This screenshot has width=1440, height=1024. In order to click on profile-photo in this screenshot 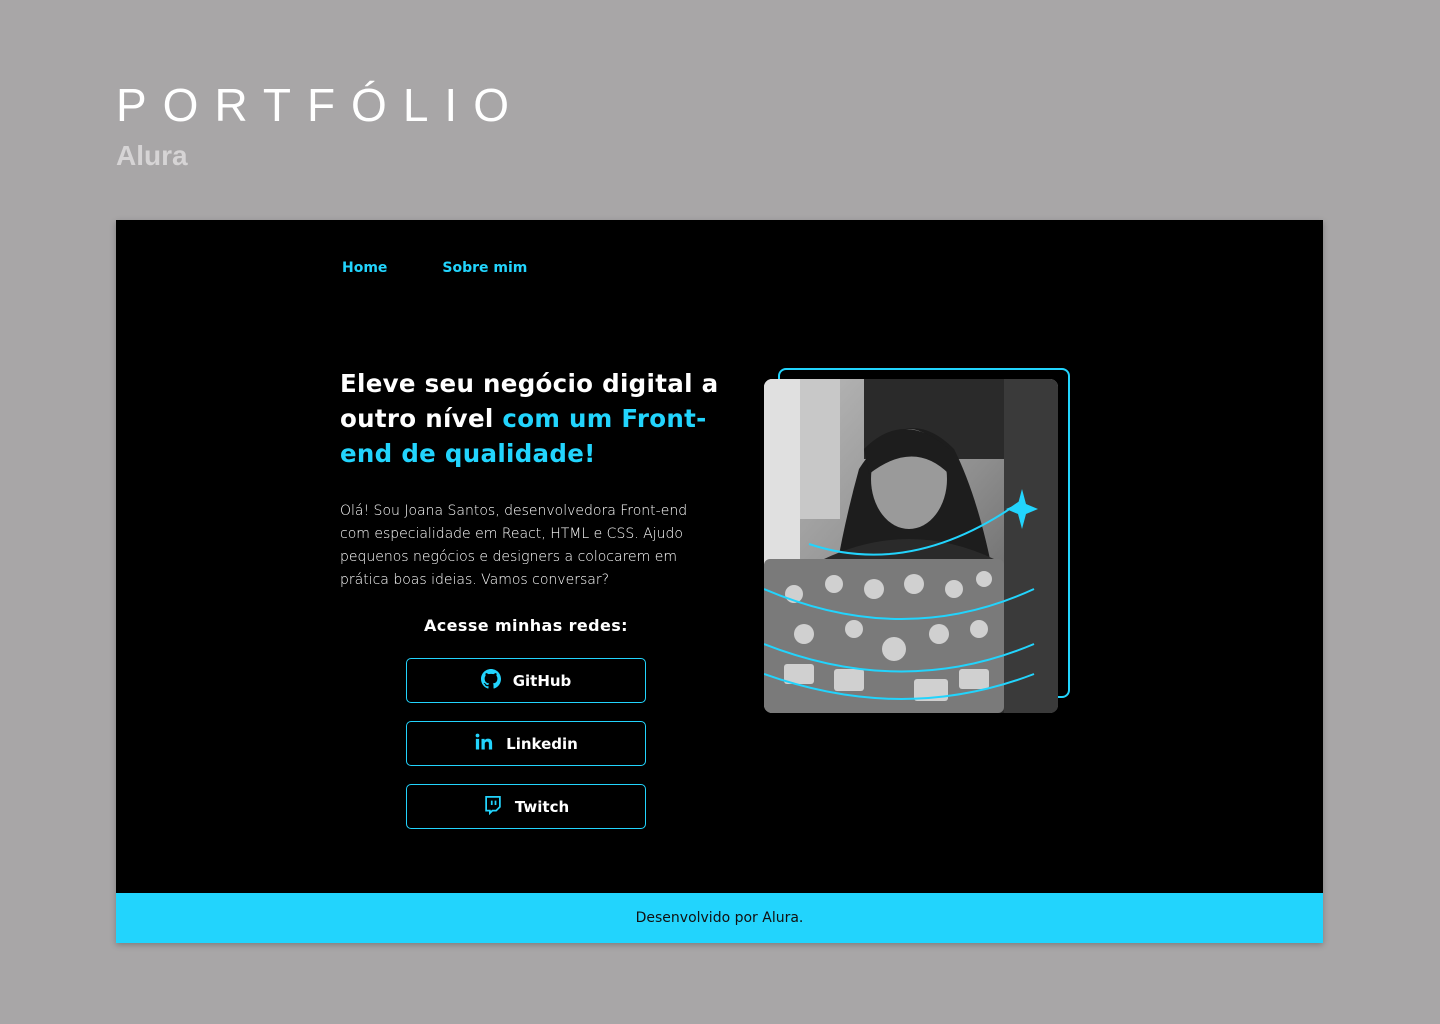, I will do `click(911, 546)`.